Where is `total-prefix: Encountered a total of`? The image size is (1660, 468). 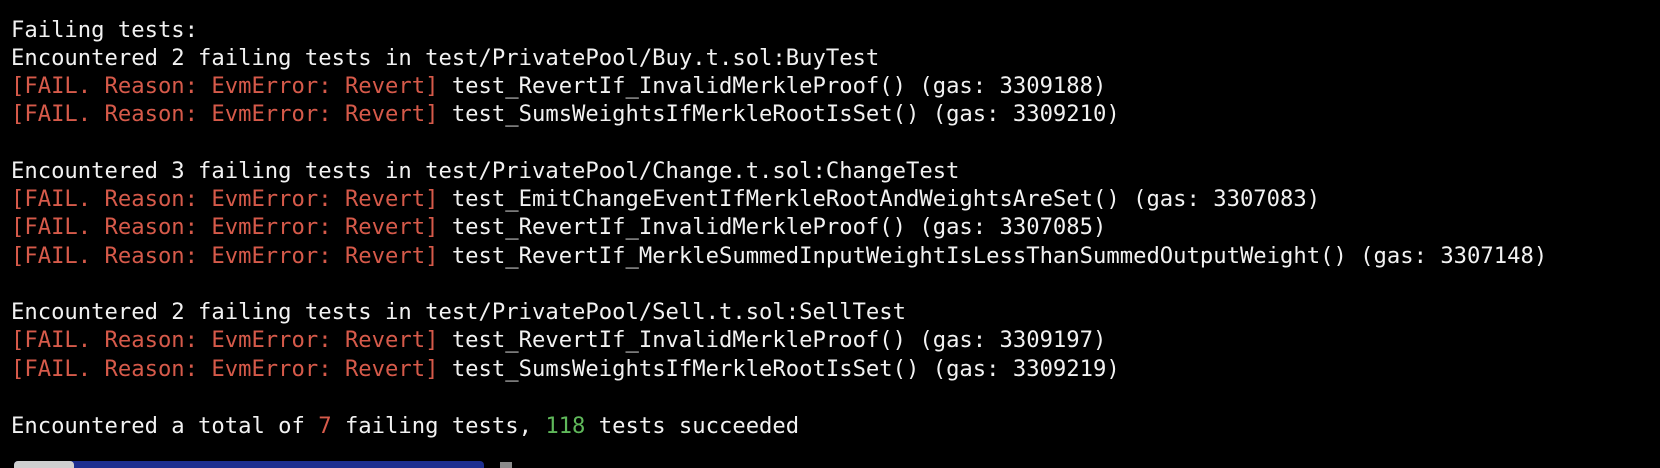
total-prefix: Encountered a total of is located at coordinates (165, 426).